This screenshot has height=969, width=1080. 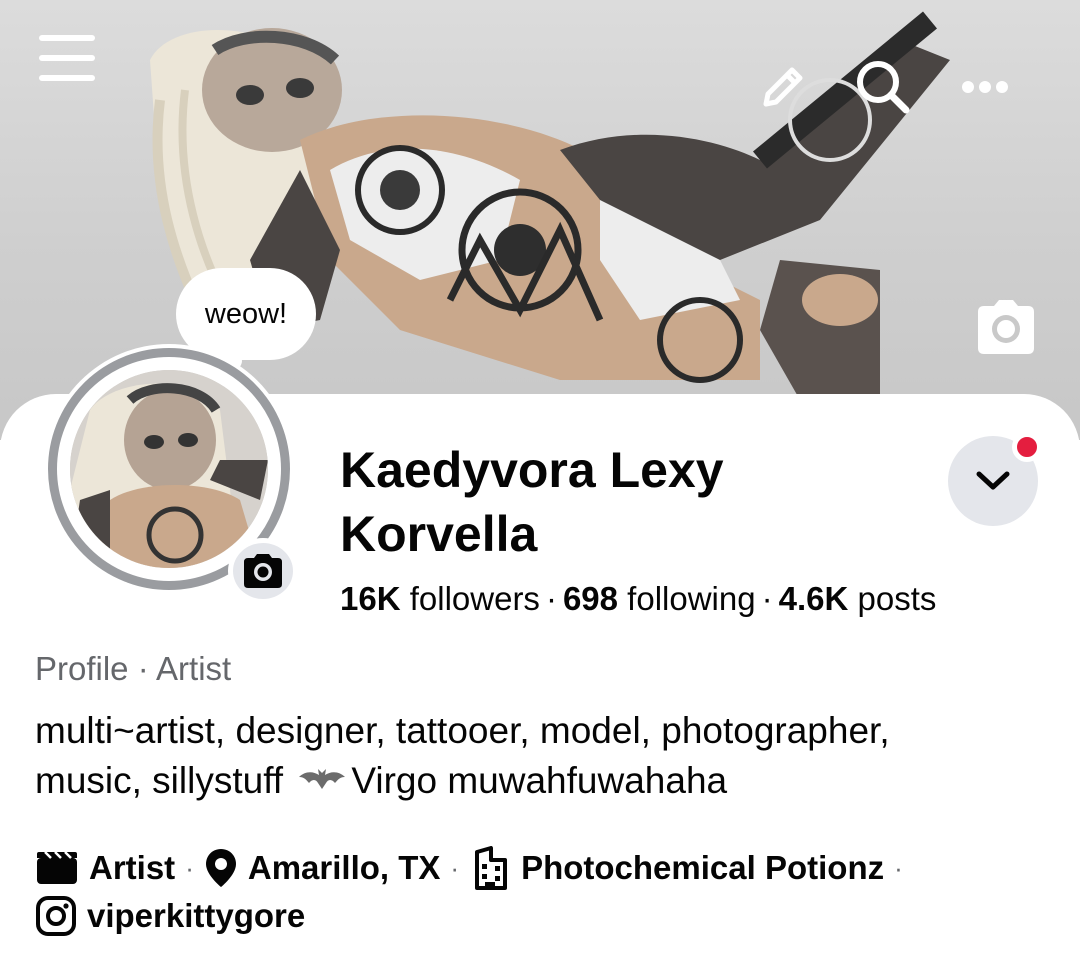 I want to click on search-icon, so click(x=883, y=87).